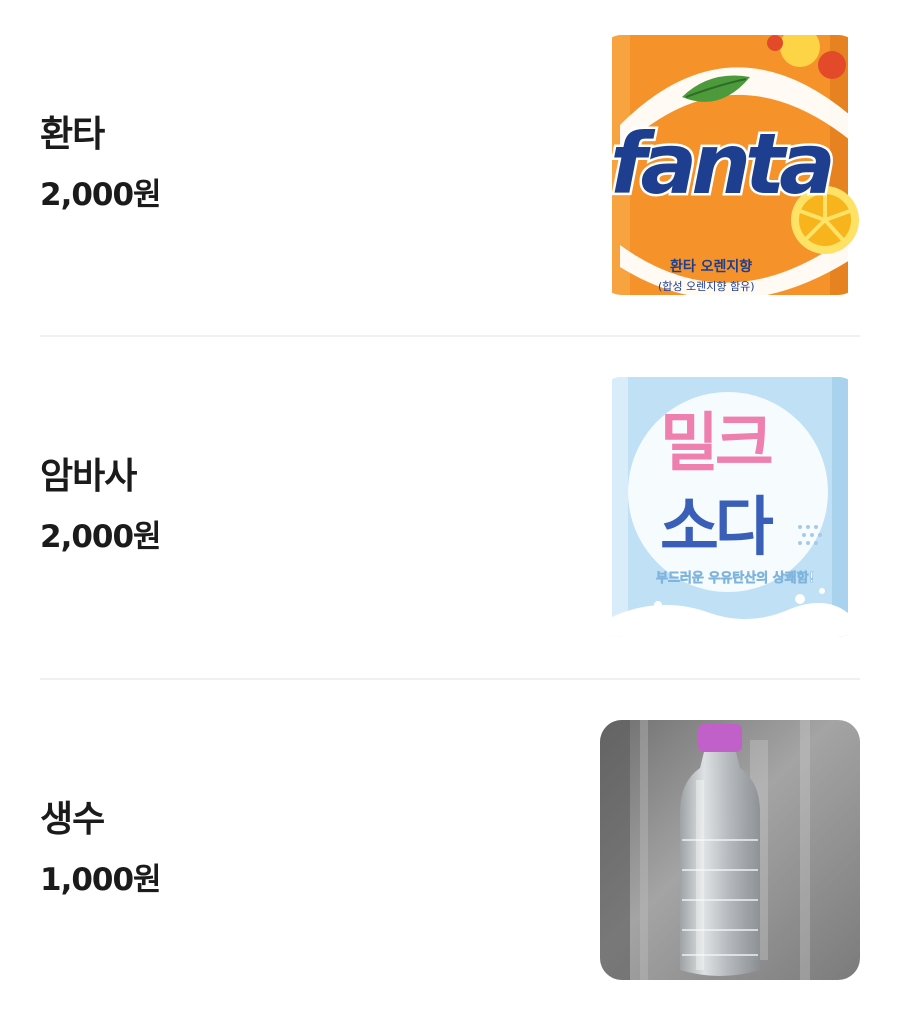 The image size is (900, 1014). I want to click on water-bottle-photo, so click(730, 850).